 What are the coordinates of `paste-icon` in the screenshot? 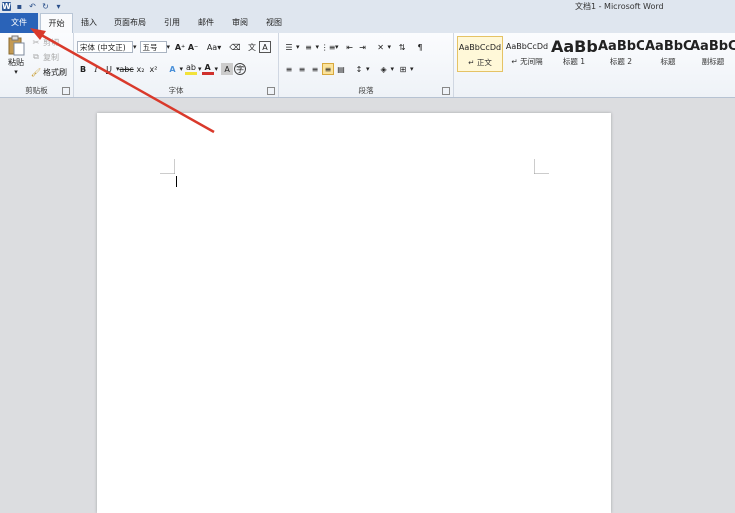 It's located at (16, 45).